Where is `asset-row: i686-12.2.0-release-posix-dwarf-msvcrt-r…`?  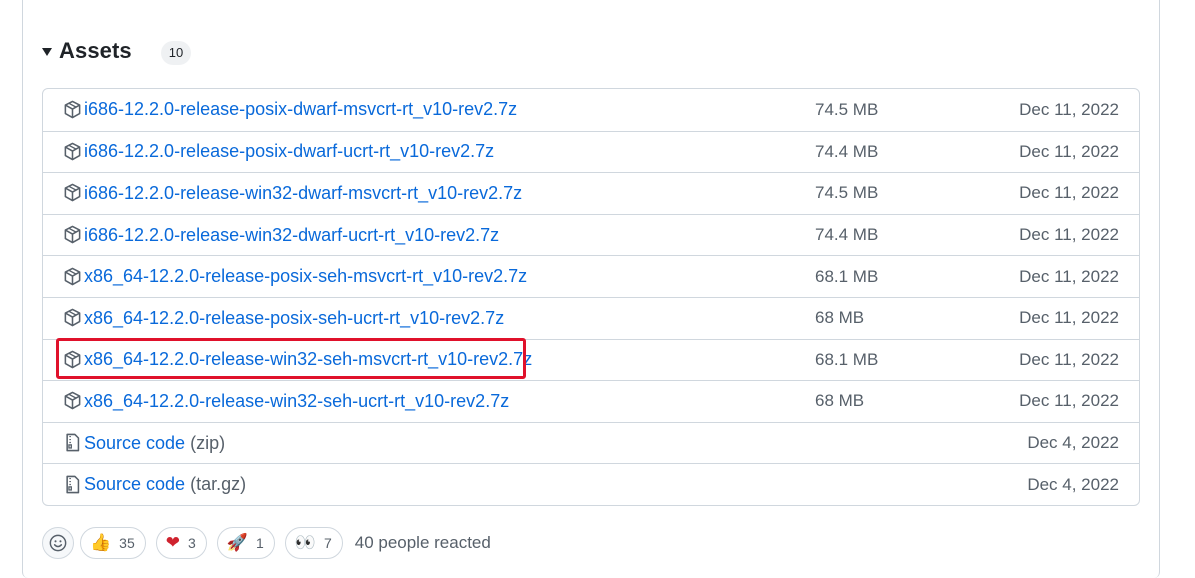 asset-row: i686-12.2.0-release-posix-dwarf-msvcrt-r… is located at coordinates (591, 110).